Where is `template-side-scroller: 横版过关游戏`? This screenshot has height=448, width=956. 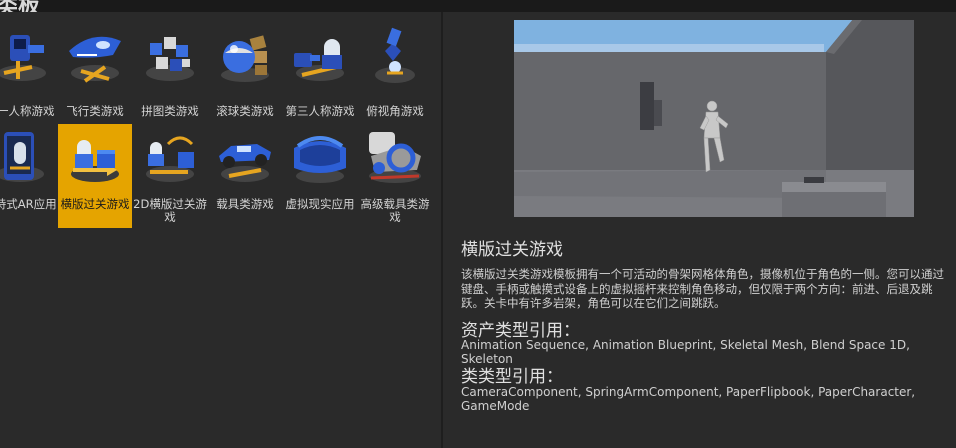 template-side-scroller: 横版过关游戏 is located at coordinates (95, 176).